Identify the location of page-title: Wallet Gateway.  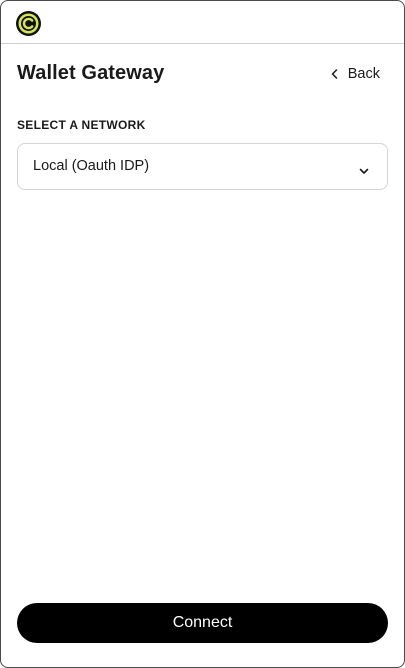
(91, 73).